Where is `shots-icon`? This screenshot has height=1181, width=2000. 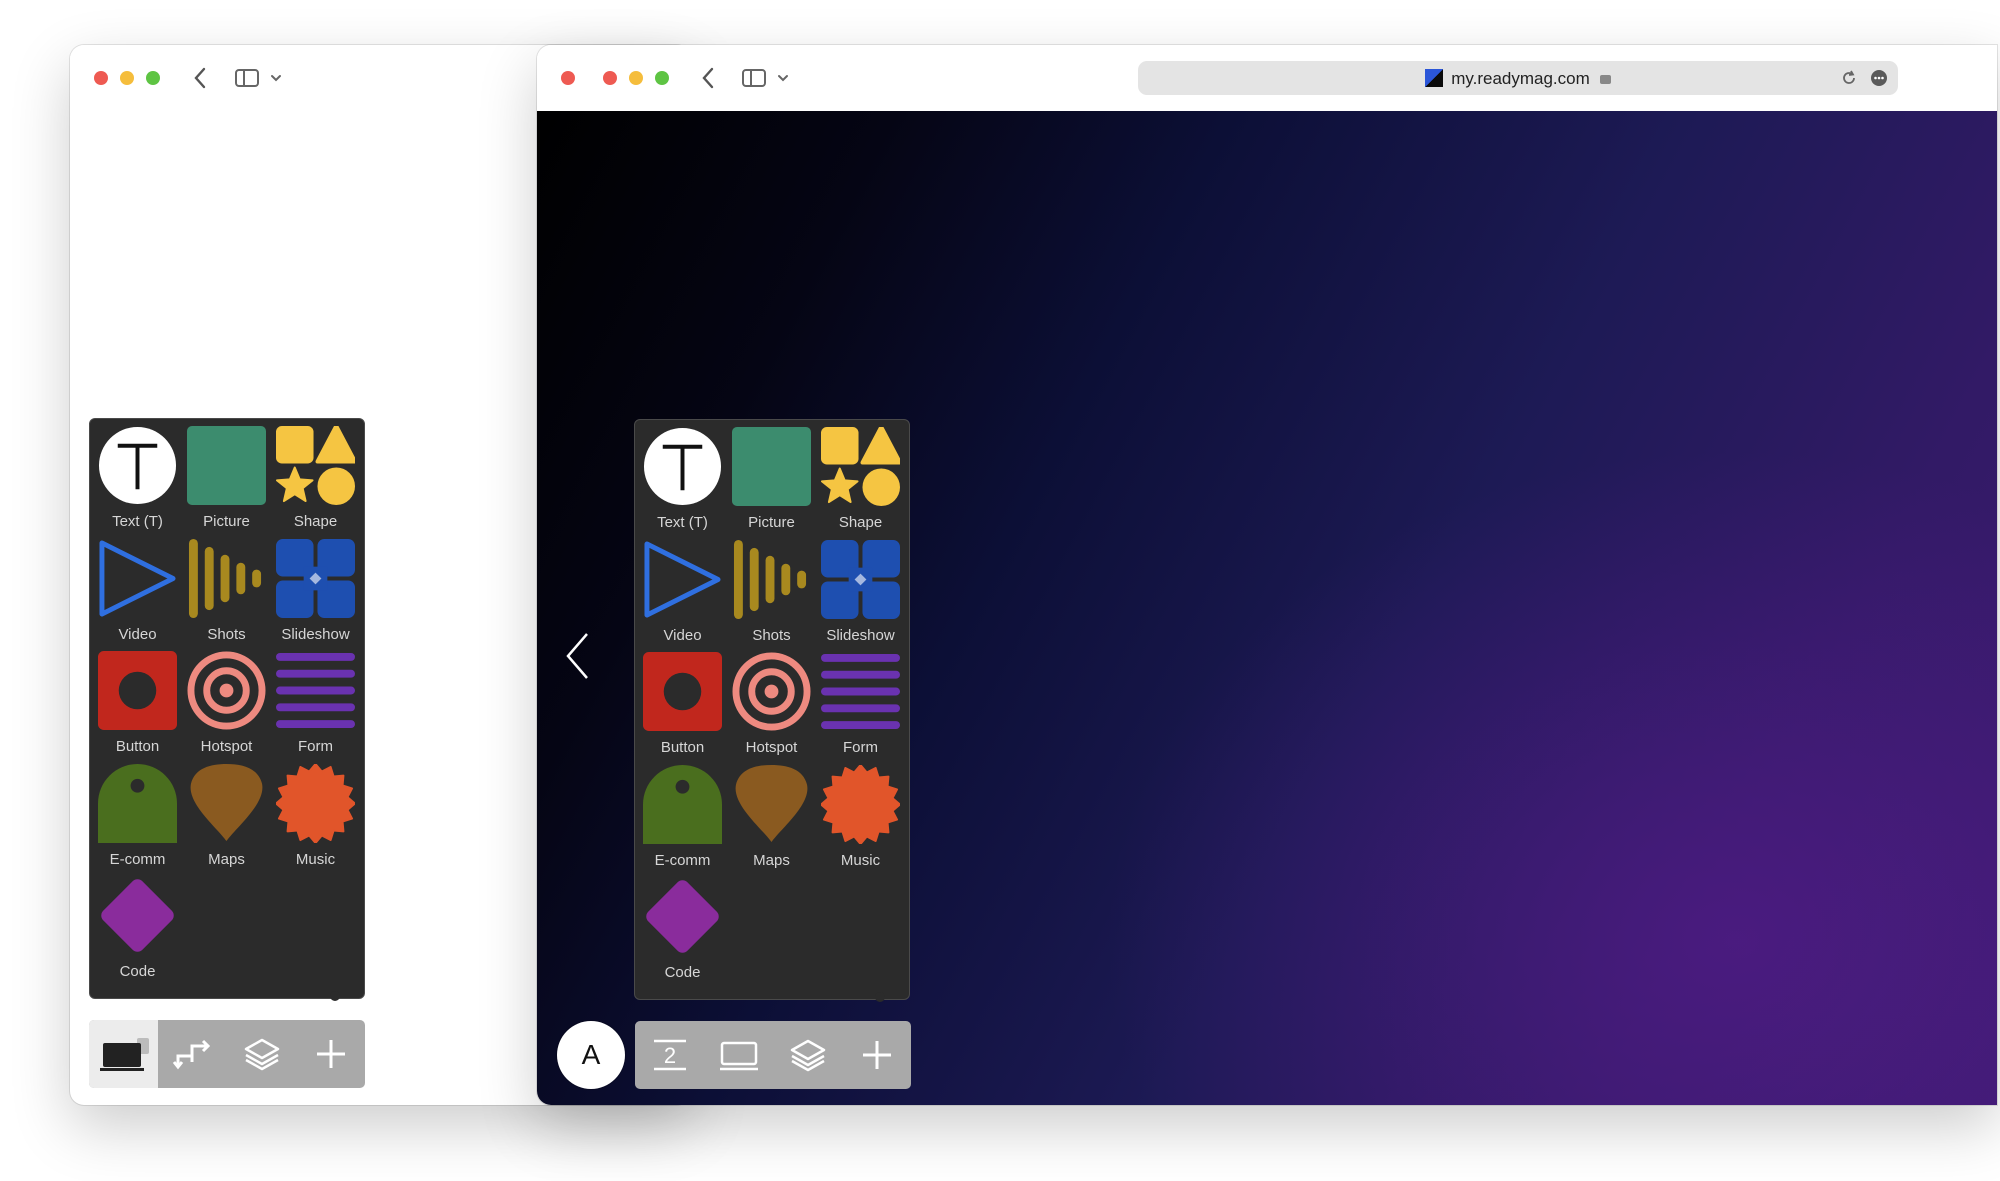 shots-icon is located at coordinates (226, 578).